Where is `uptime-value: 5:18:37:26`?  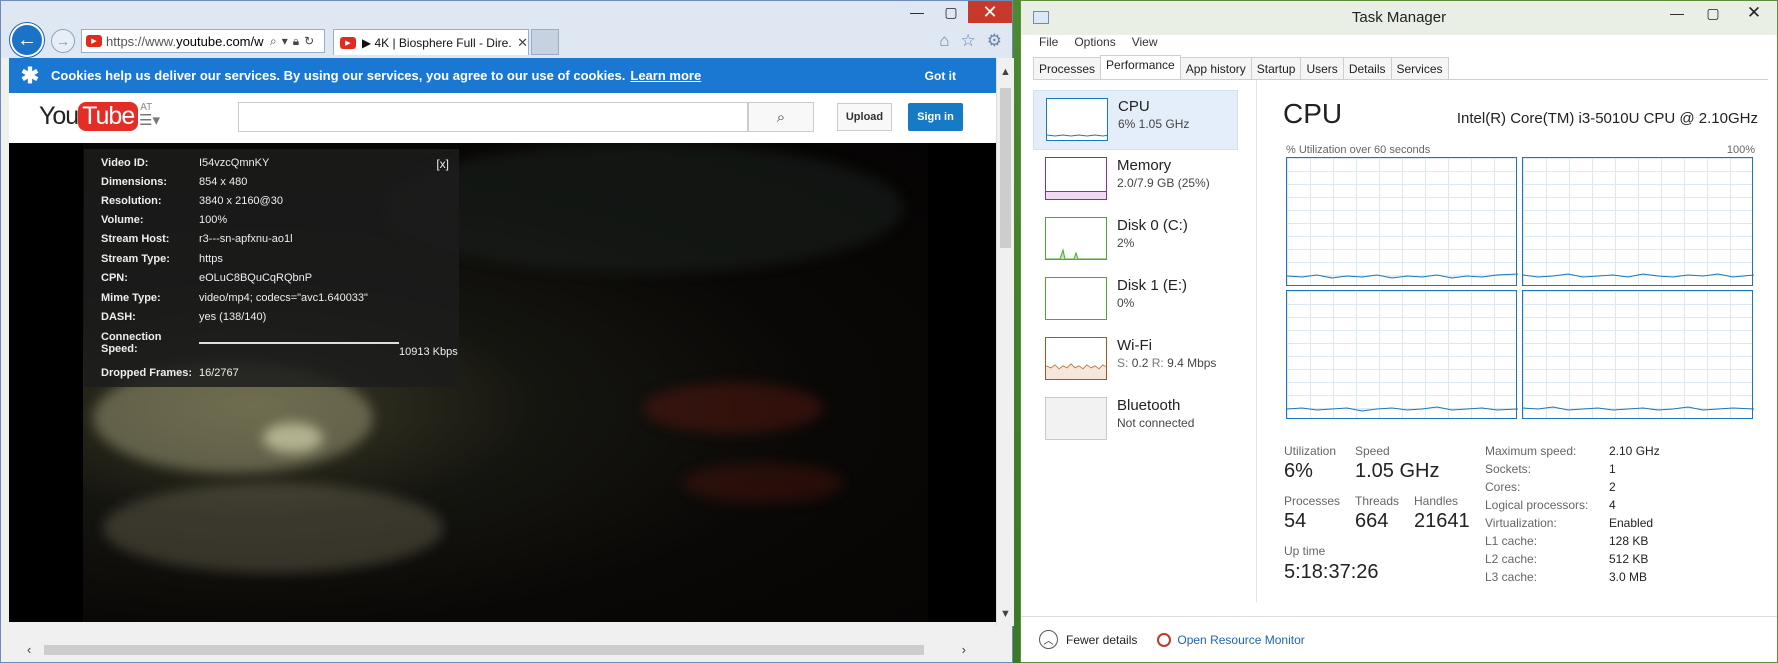 uptime-value: 5:18:37:26 is located at coordinates (1331, 572).